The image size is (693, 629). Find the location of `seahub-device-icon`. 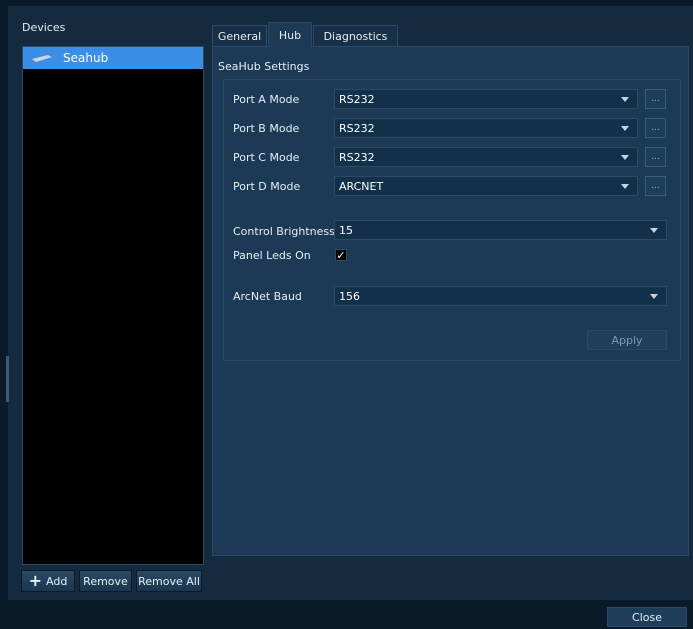

seahub-device-icon is located at coordinates (42, 59).